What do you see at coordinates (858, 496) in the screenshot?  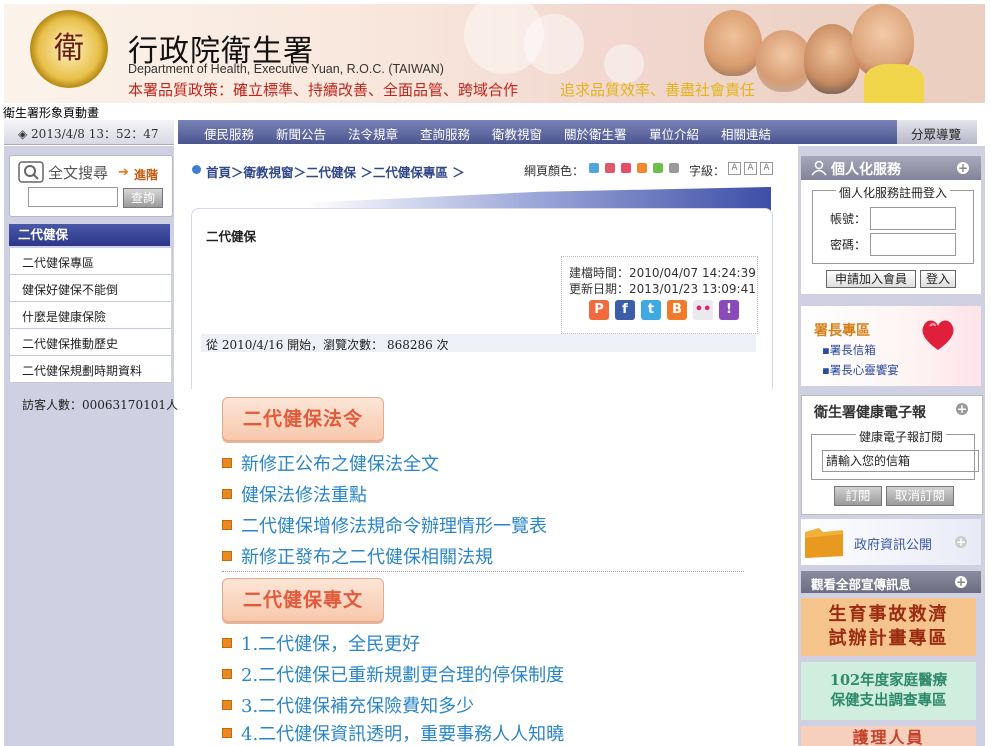 I see `subscribe-button: 訂閱` at bounding box center [858, 496].